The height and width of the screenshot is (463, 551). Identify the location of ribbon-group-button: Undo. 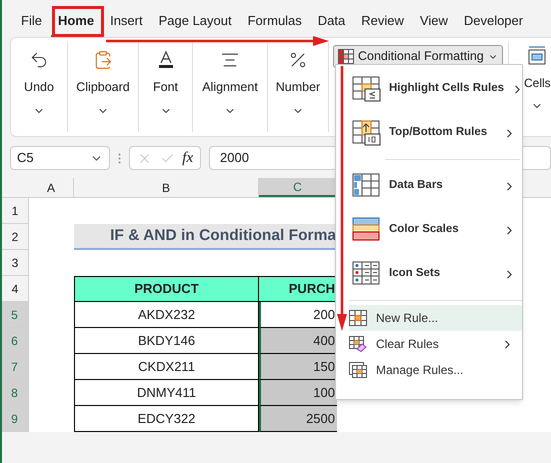
(39, 87).